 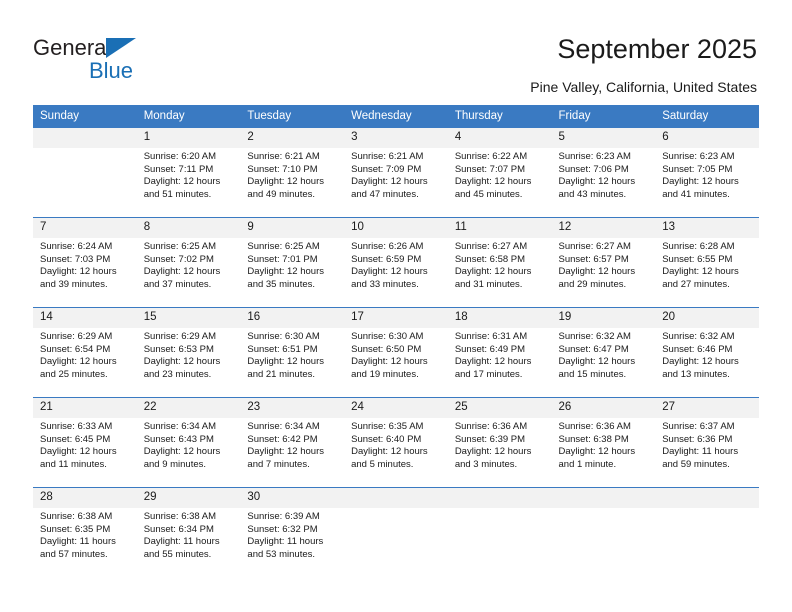 I want to click on daylight-text-line2: and 23 minutes., so click(x=177, y=374).